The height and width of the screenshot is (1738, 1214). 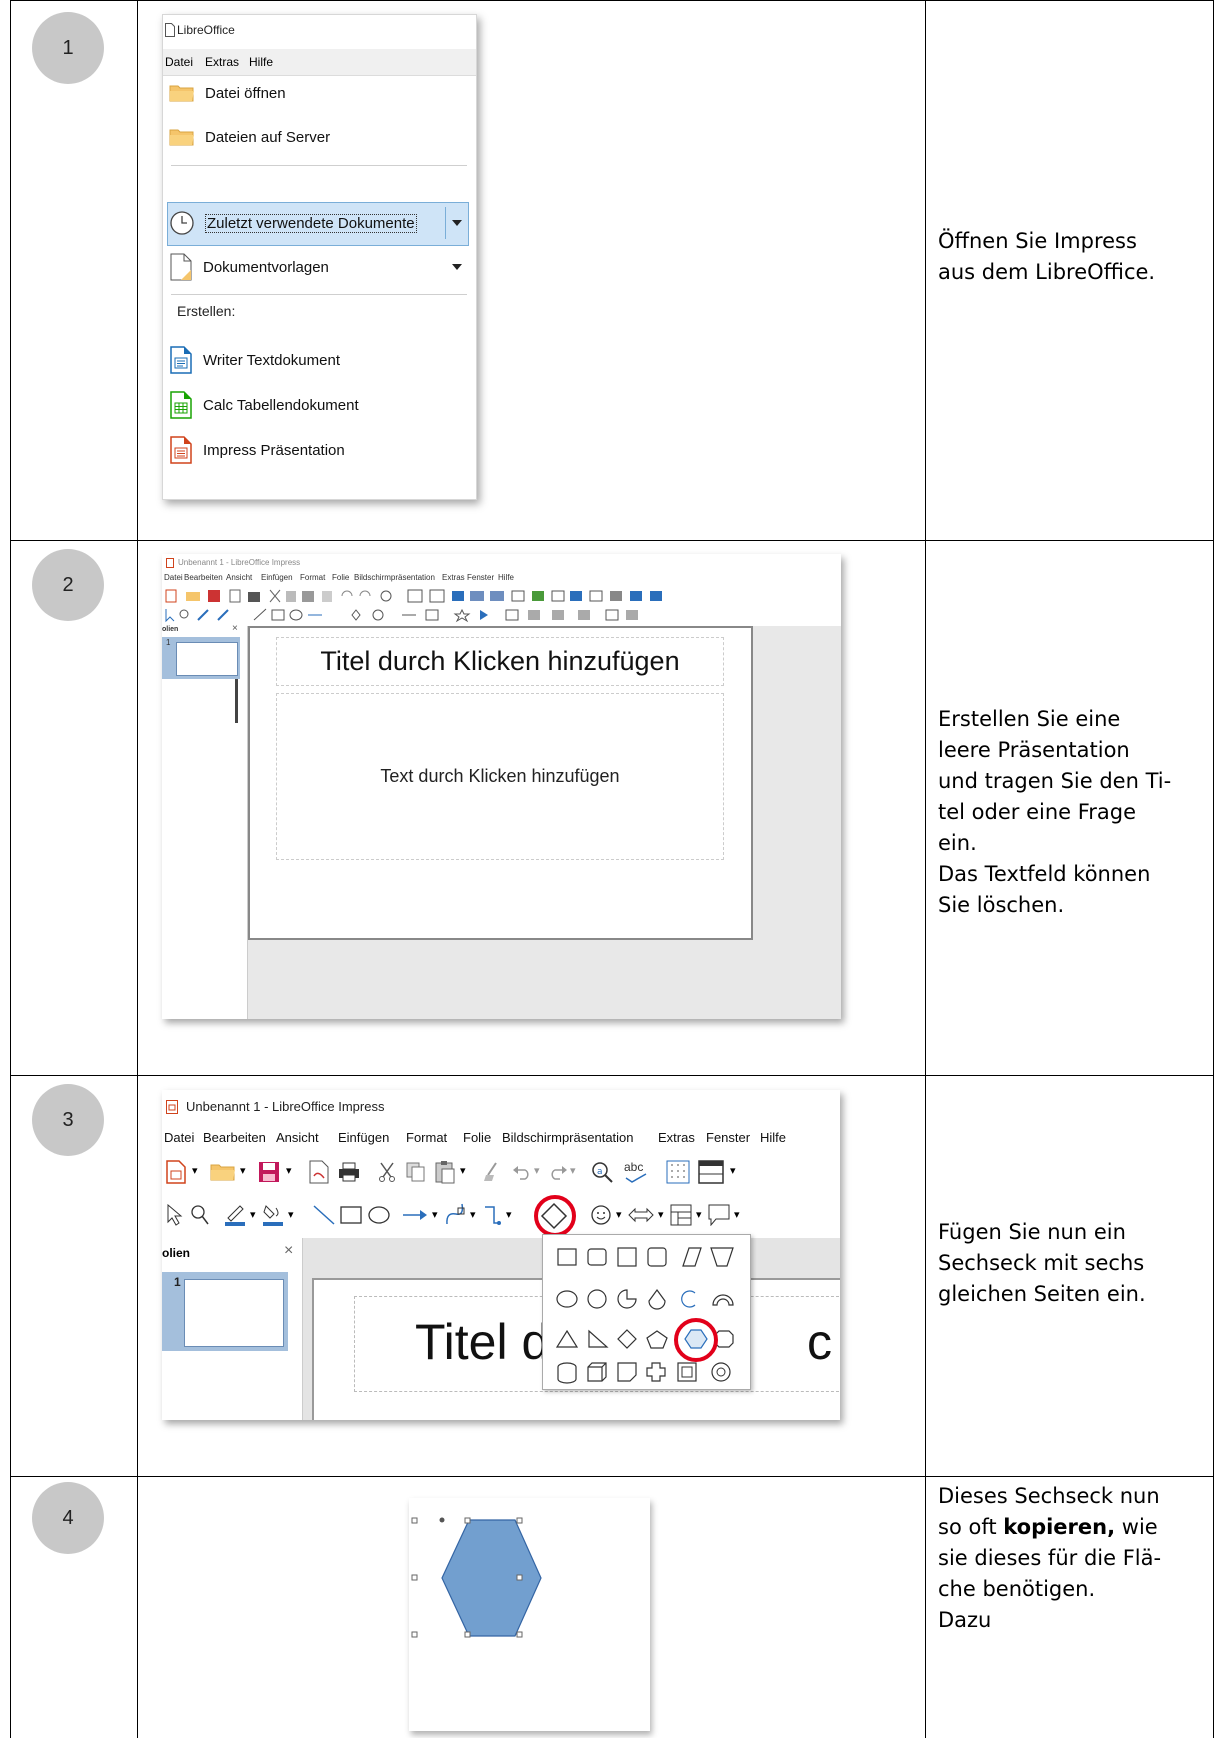 I want to click on templates-button: Dokumentvorlagen, so click(x=319, y=267).